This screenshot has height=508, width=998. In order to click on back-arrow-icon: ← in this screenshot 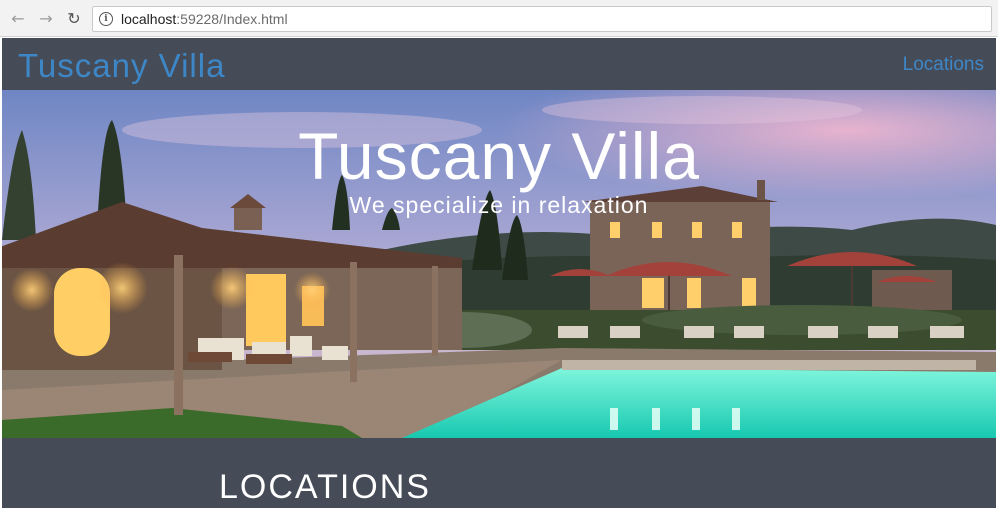, I will do `click(18, 19)`.